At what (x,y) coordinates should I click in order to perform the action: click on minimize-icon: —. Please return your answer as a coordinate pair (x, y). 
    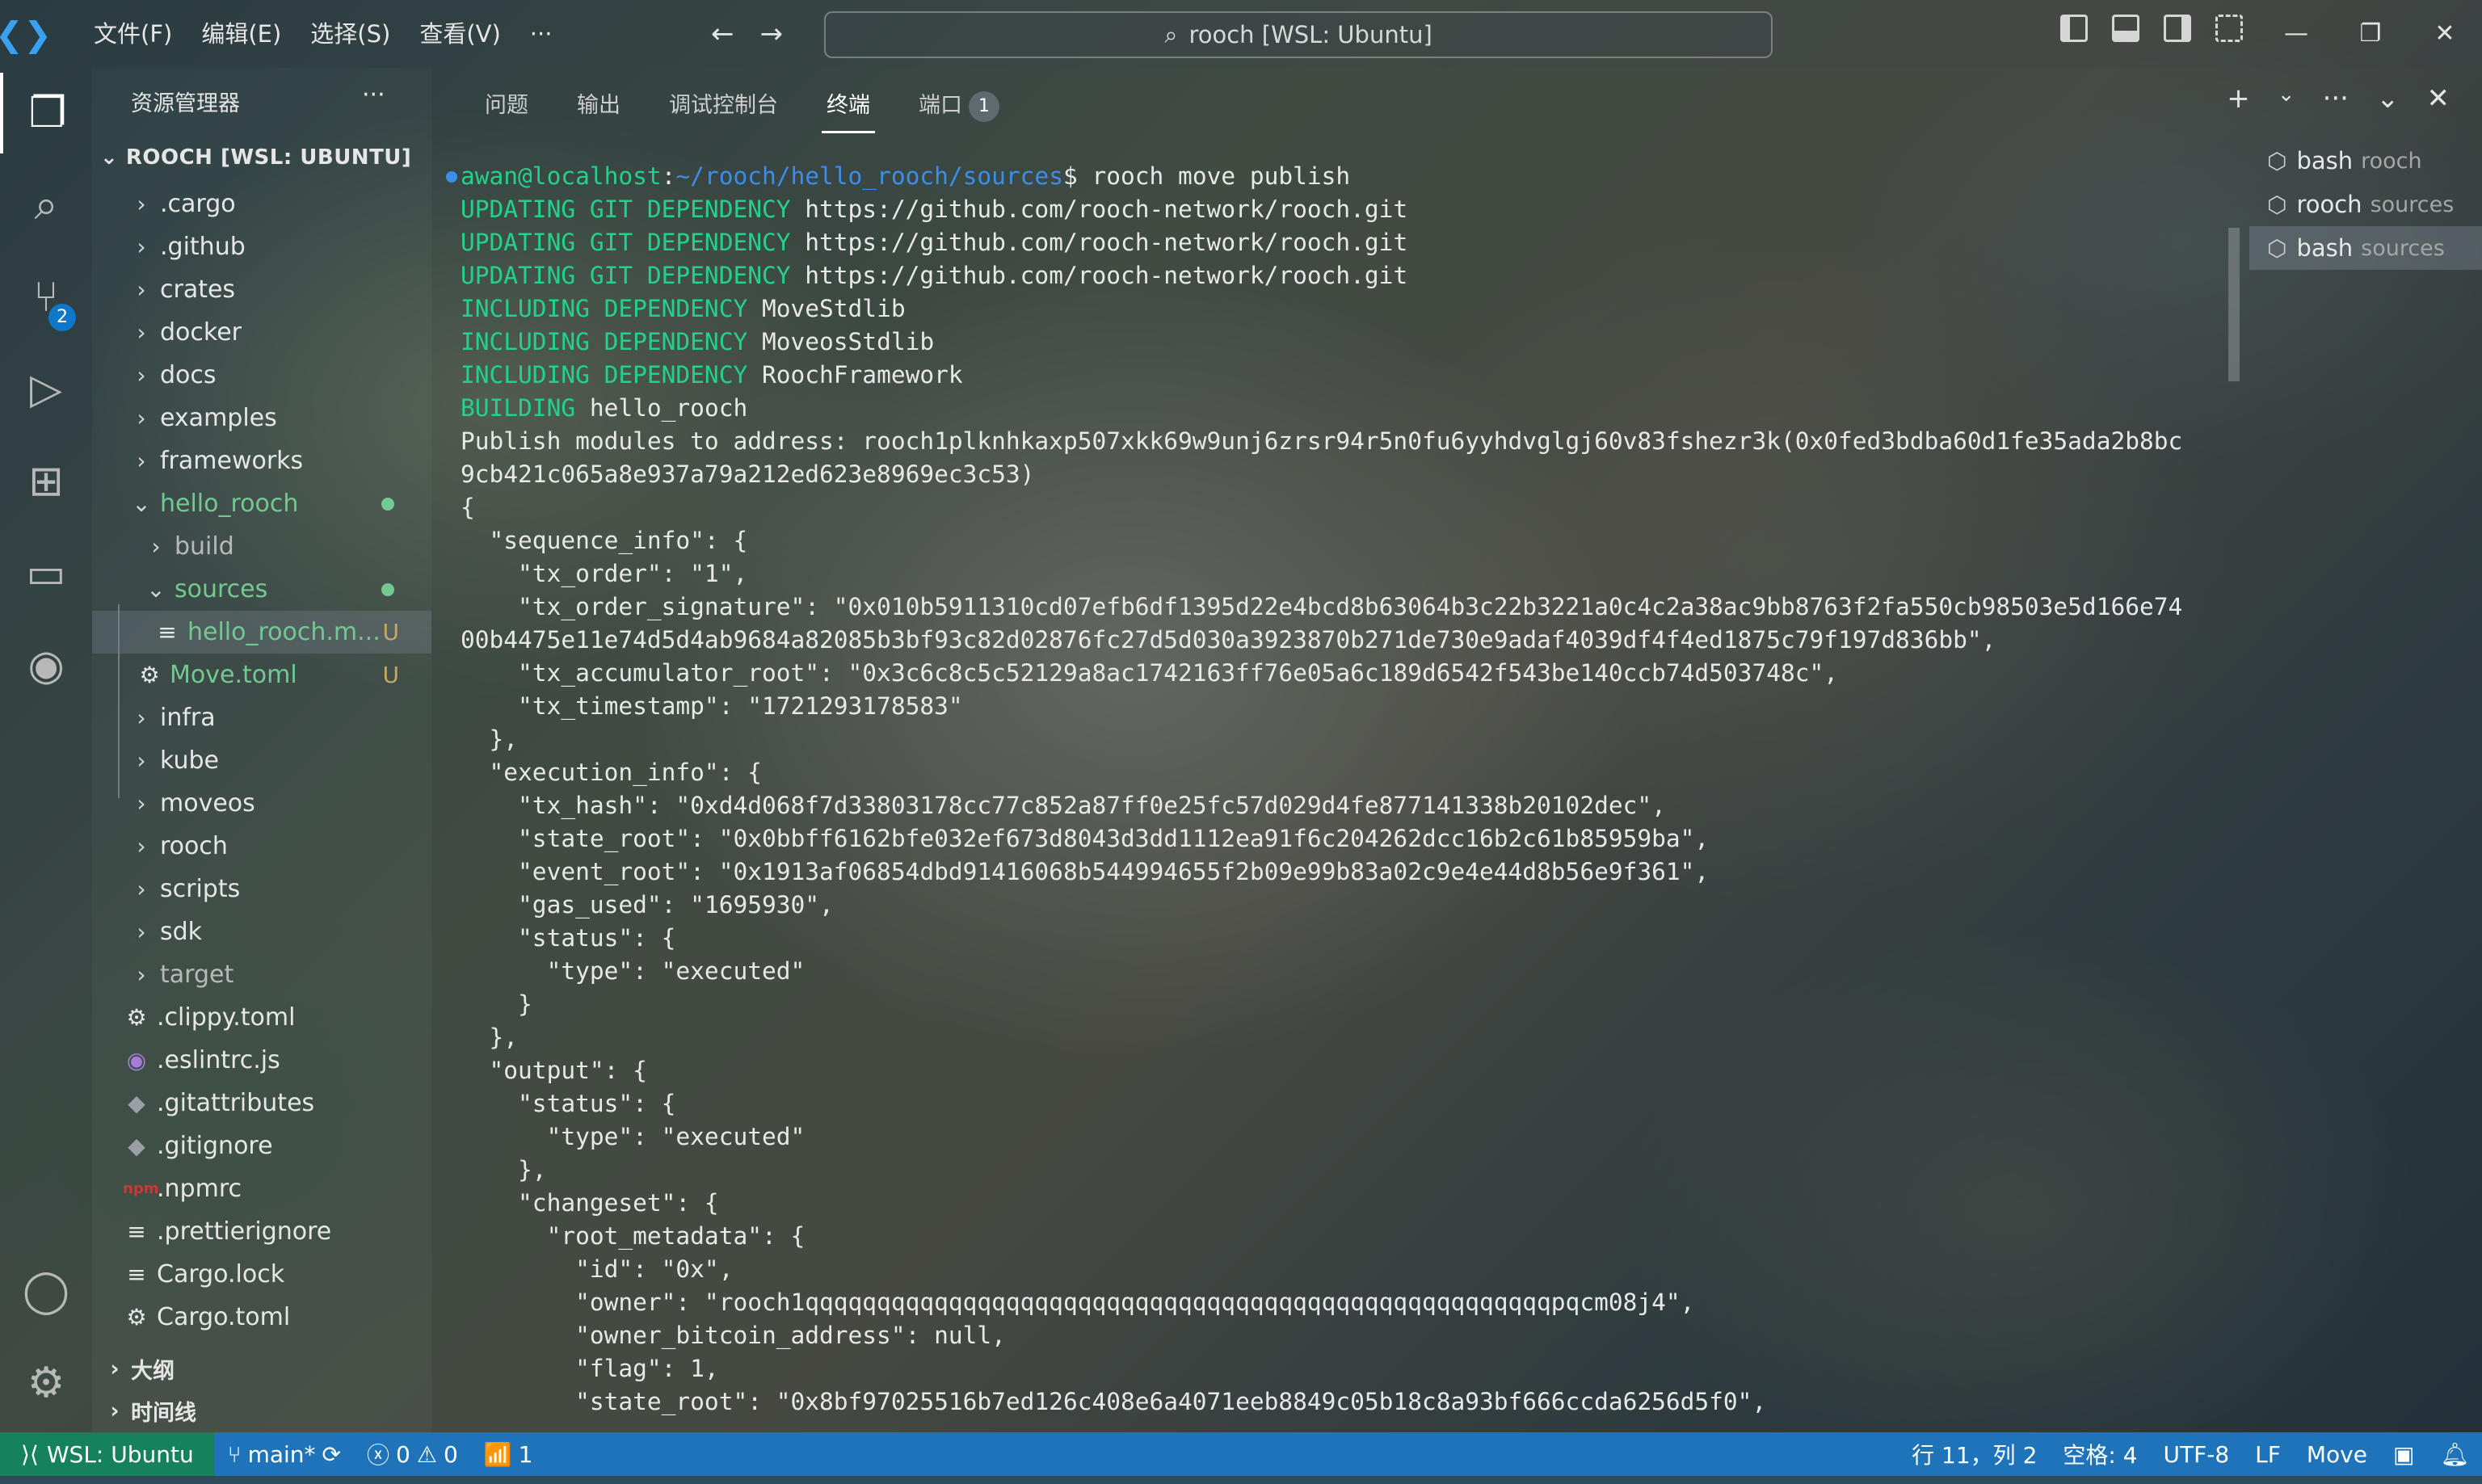
    Looking at the image, I should click on (2296, 34).